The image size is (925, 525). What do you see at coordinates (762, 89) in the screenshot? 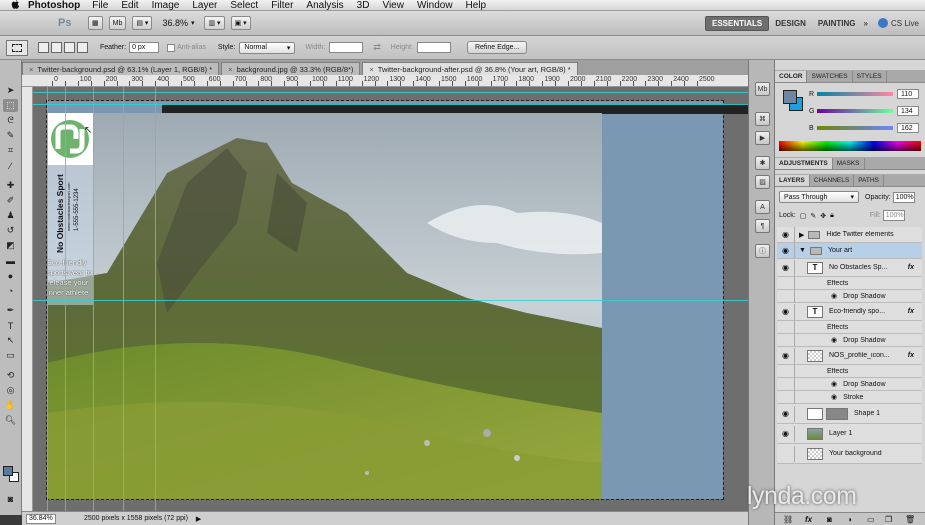
I see `mini-bridge-panel-icon: Mb` at bounding box center [762, 89].